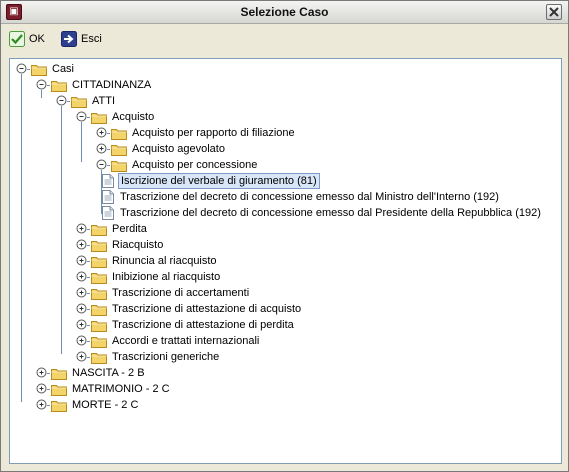 The image size is (569, 472). Describe the element at coordinates (108, 373) in the screenshot. I see `tree-item-label: NASCITA - 2 B` at that location.